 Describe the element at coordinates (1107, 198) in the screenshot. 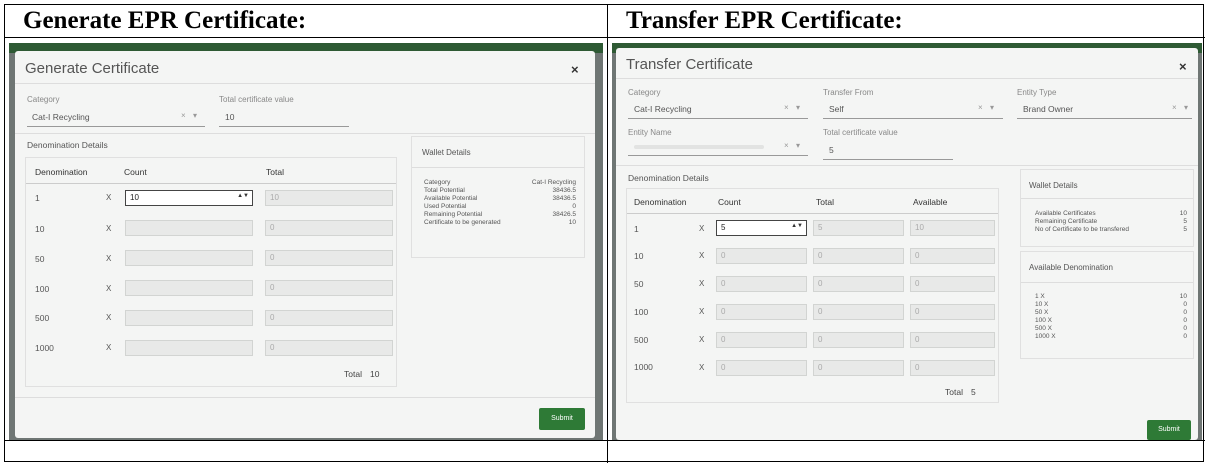

I see `wallet-divider` at that location.